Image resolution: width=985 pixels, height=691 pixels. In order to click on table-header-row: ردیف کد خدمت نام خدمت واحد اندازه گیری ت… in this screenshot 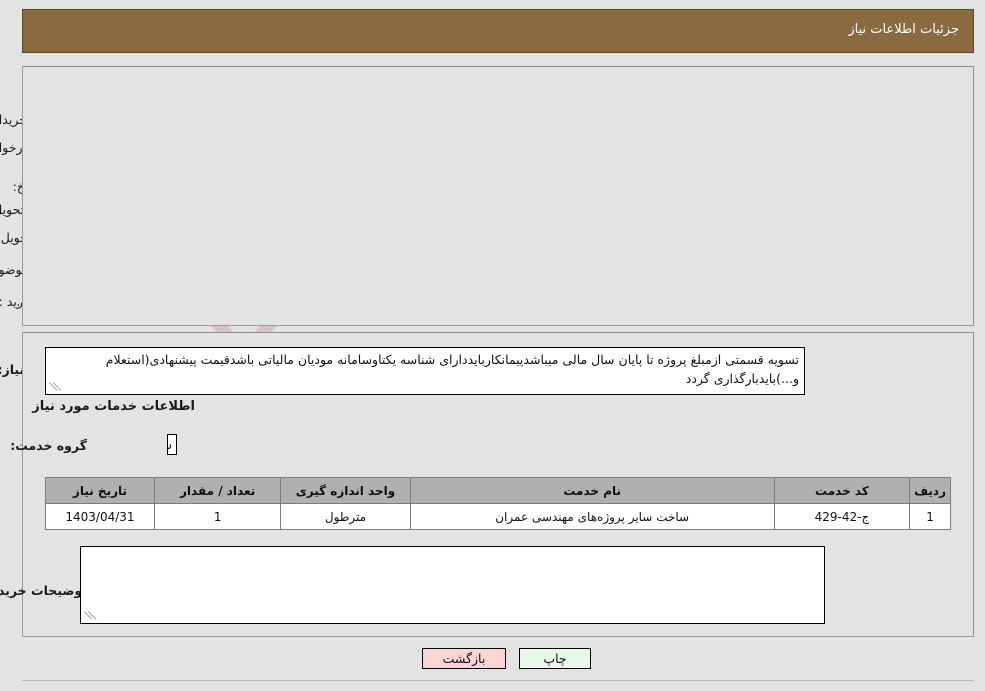, I will do `click(498, 490)`.